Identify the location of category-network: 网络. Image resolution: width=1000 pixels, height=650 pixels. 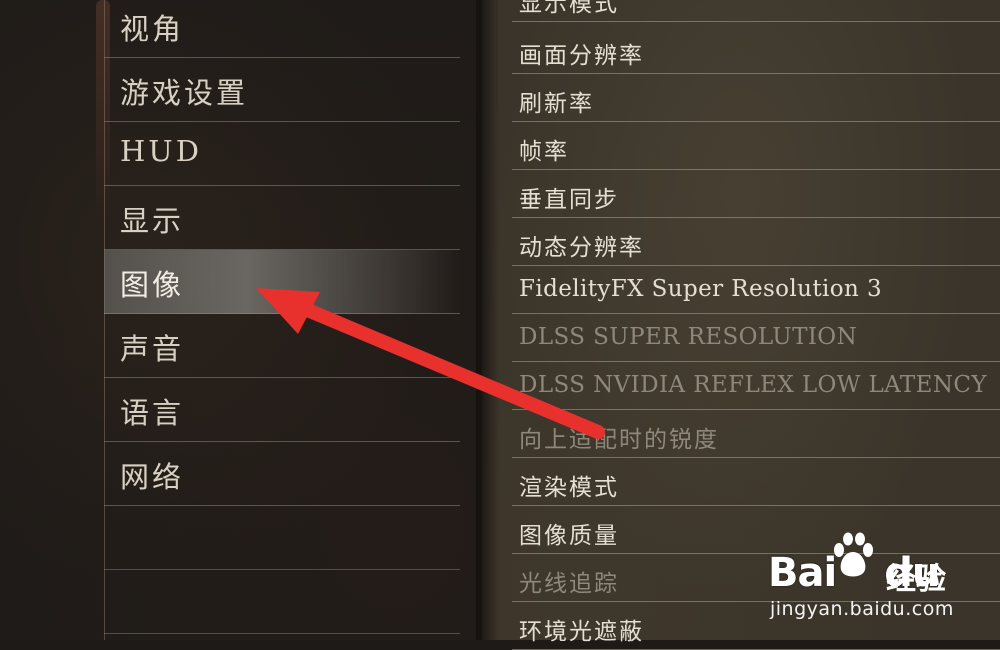
(282, 474).